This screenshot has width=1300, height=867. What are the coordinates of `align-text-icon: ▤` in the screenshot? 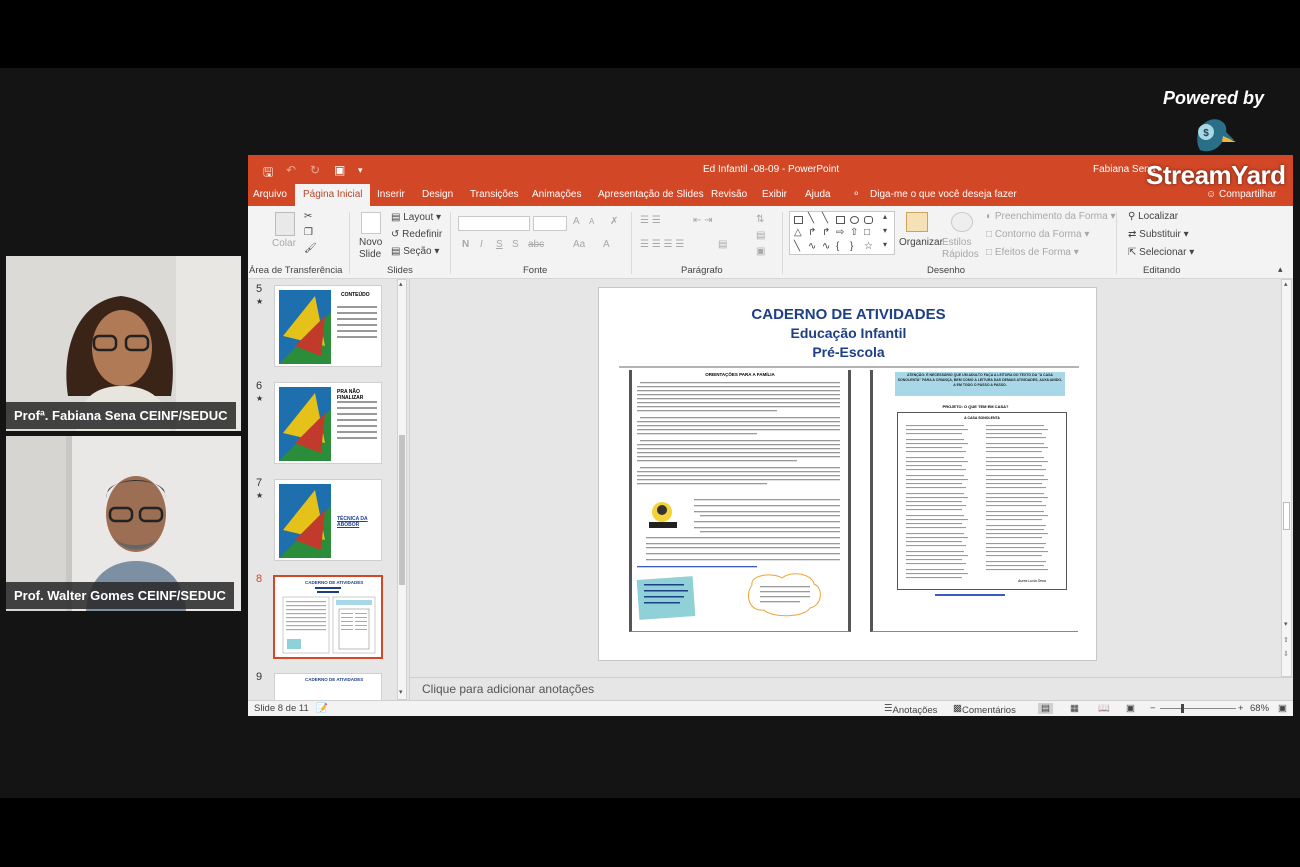 It's located at (760, 235).